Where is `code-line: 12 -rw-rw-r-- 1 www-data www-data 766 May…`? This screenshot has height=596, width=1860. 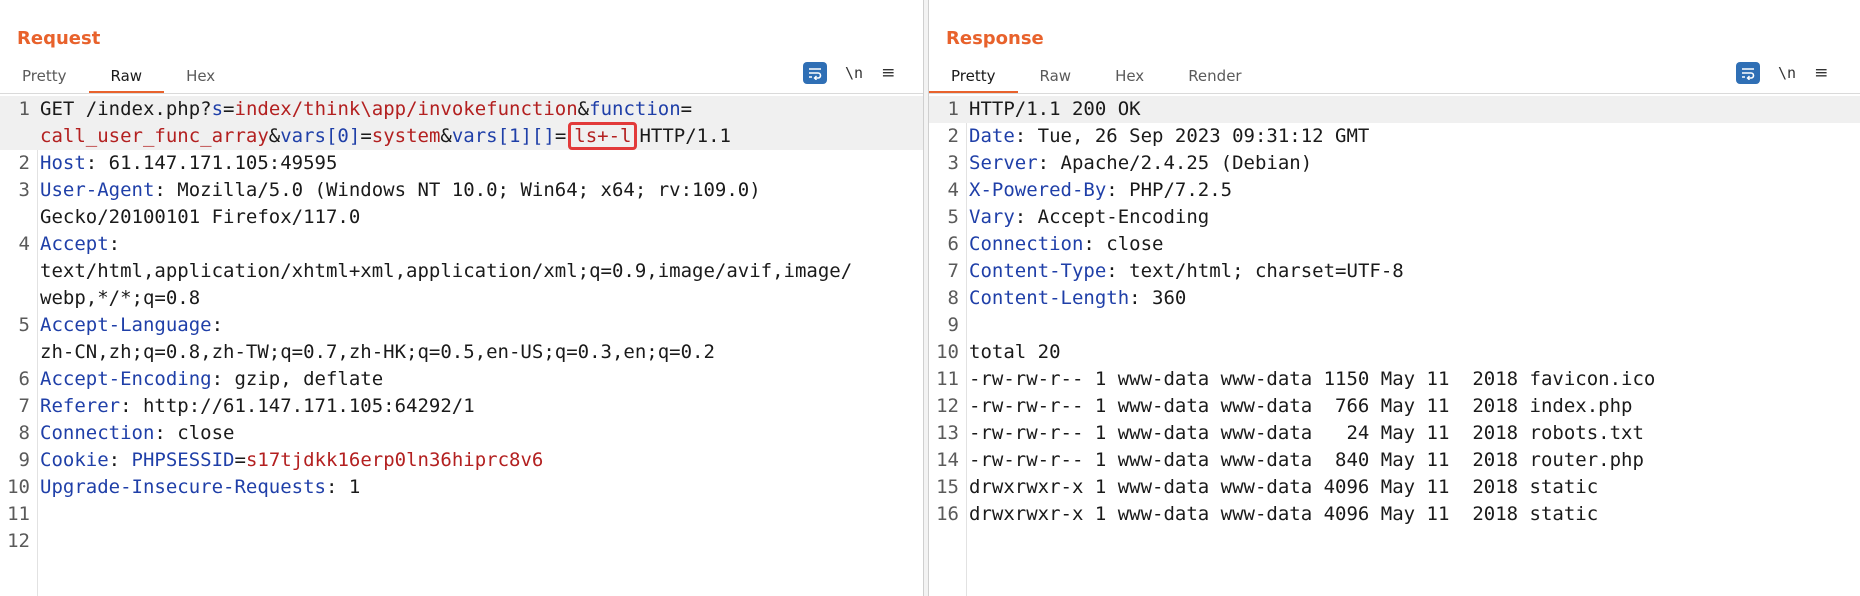 code-line: 12 -rw-rw-r-- 1 www-data www-data 766 May… is located at coordinates (1394, 406).